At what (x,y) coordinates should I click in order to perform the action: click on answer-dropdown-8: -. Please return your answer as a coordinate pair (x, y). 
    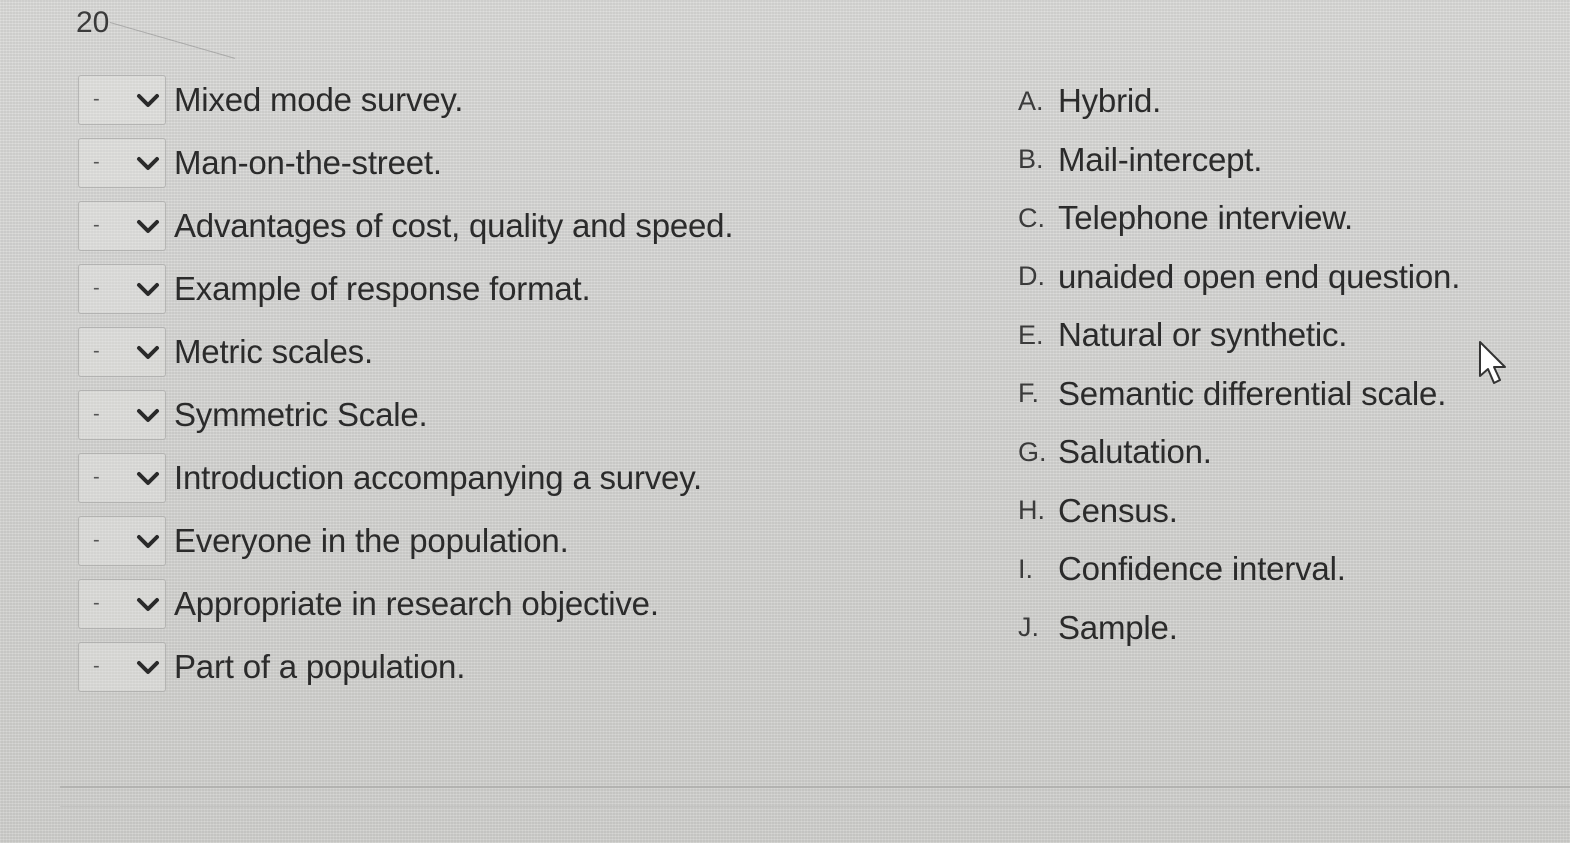
    Looking at the image, I should click on (122, 540).